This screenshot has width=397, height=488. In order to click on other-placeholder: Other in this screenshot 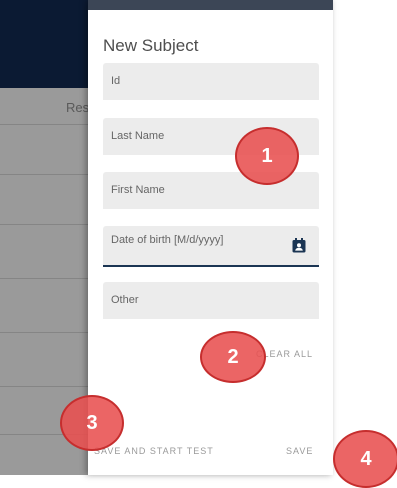, I will do `click(125, 300)`.